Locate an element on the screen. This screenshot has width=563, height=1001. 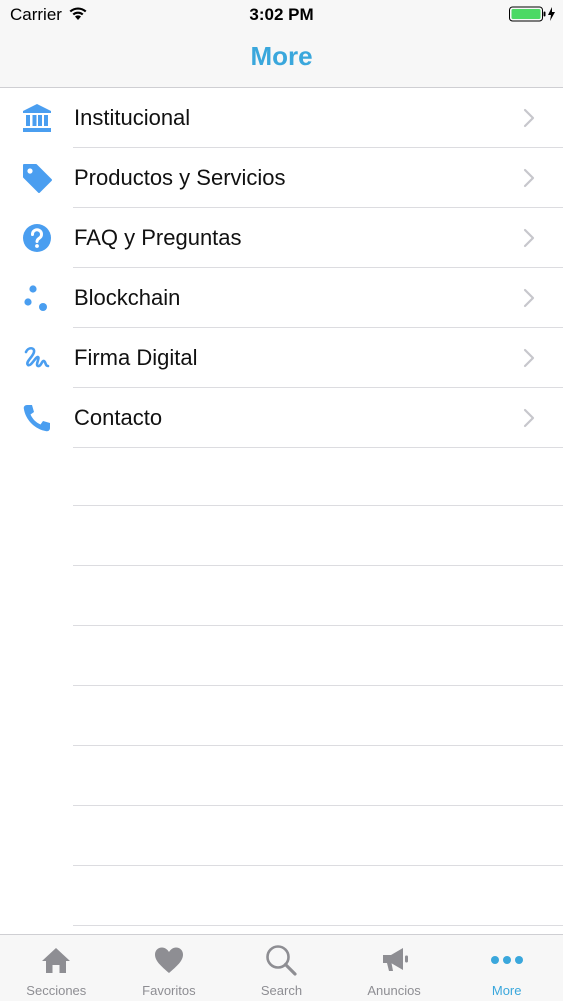
page-title: More is located at coordinates (281, 56).